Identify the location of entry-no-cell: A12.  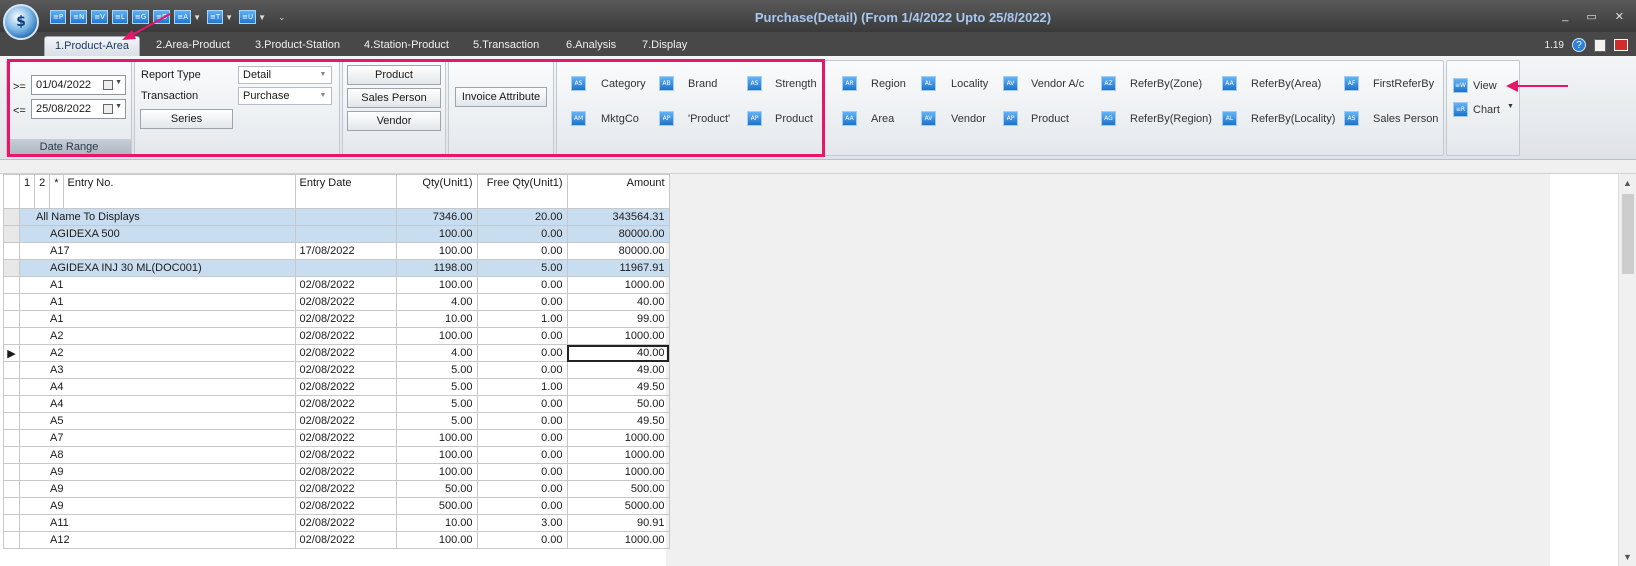
(157, 540).